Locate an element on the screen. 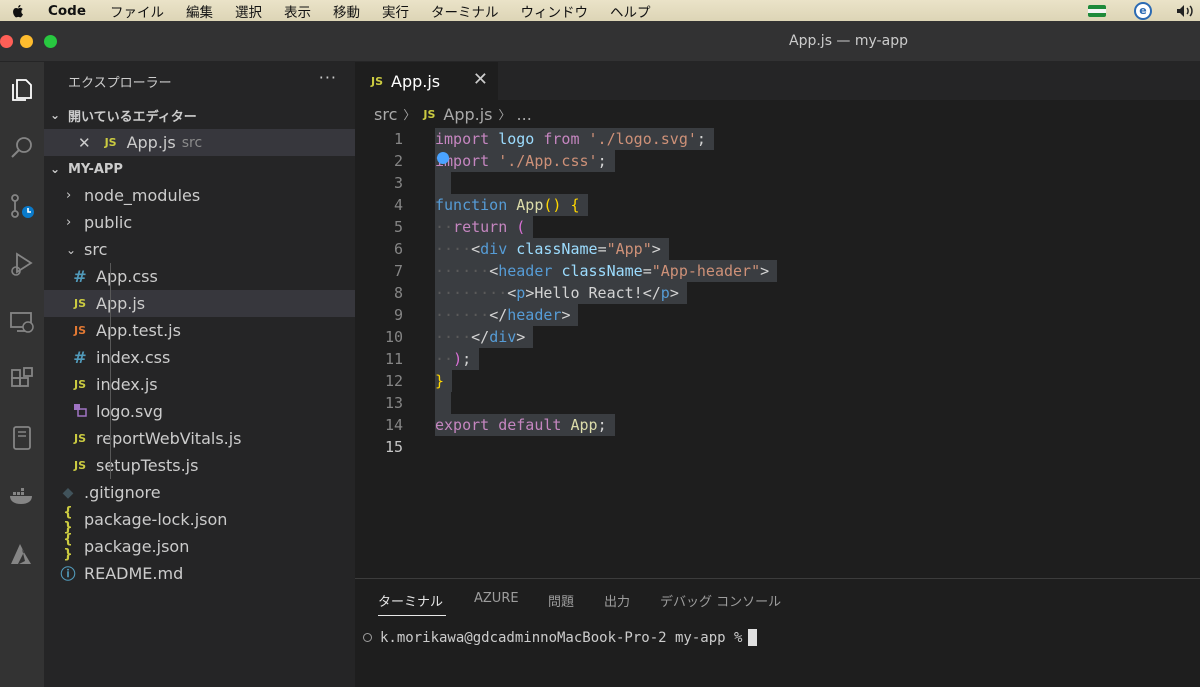 This screenshot has width=1200, height=687. tab-azure: AZURE is located at coordinates (496, 598).